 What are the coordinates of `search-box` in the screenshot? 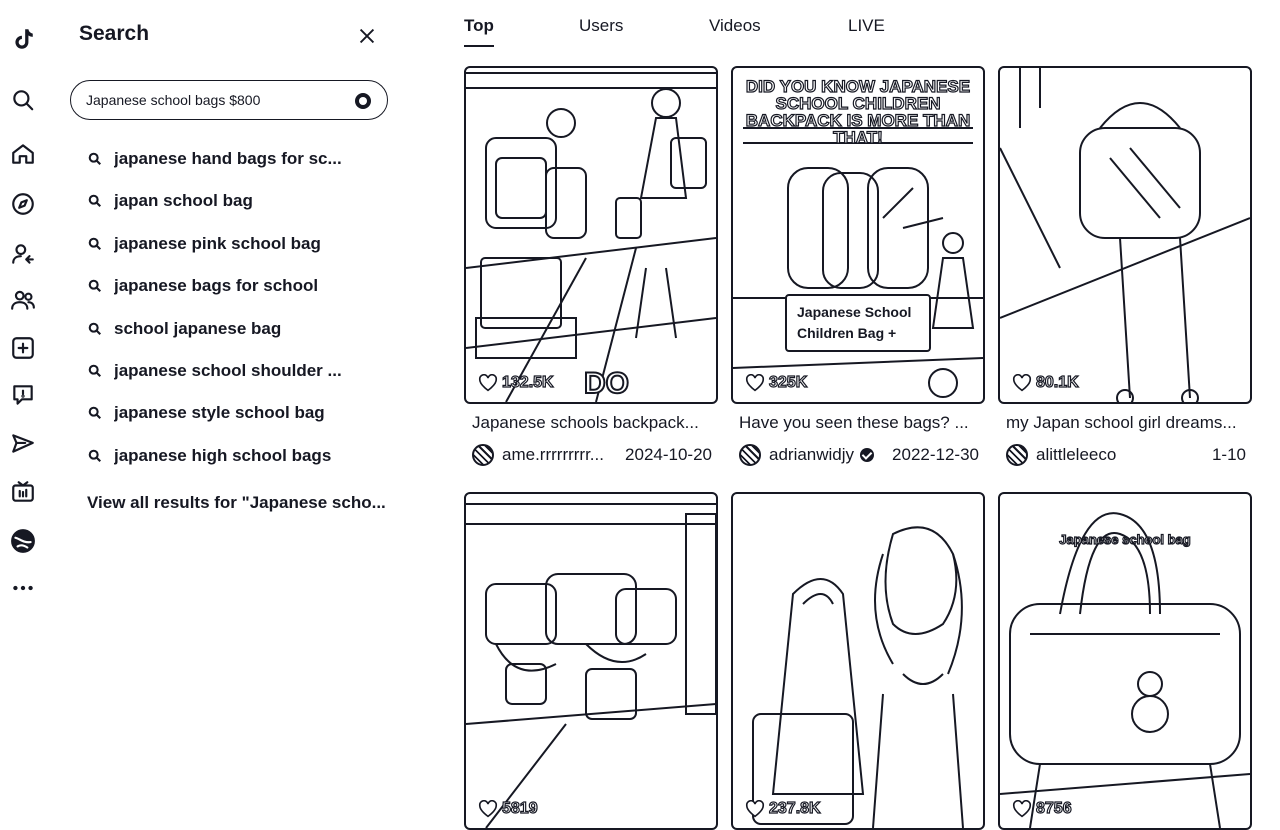 It's located at (229, 100).